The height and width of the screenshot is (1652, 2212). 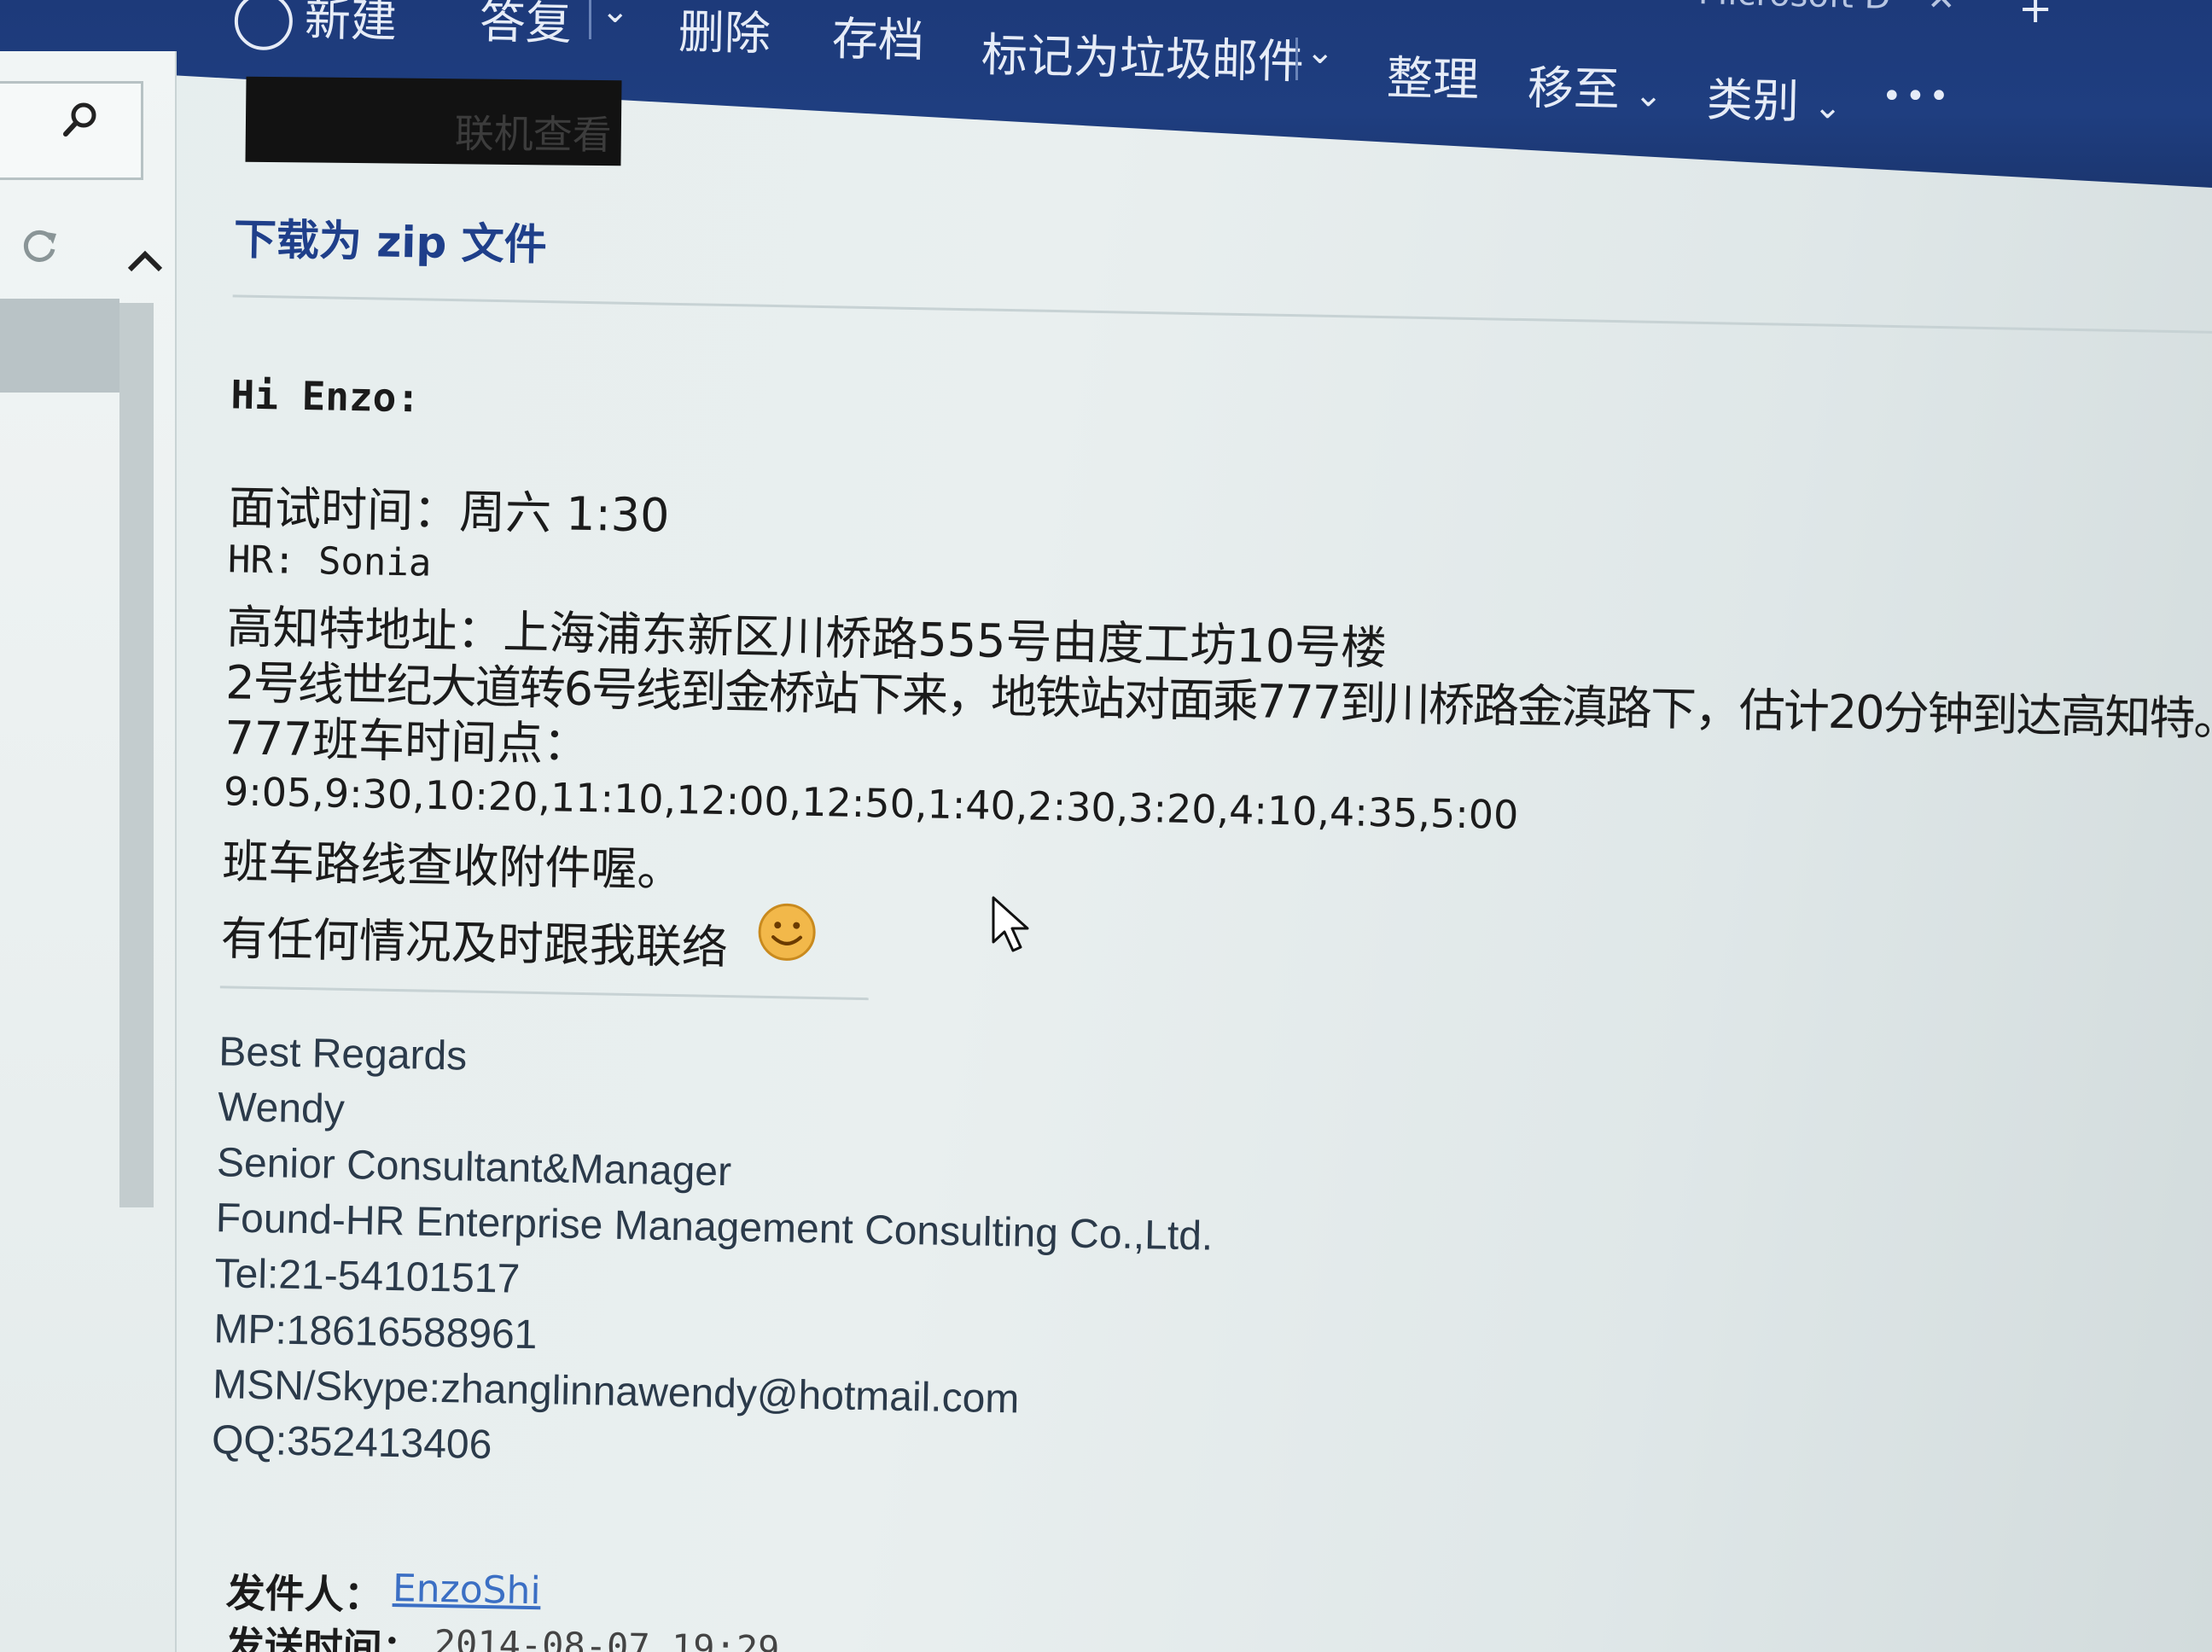 I want to click on category-button: 类别 ⌄, so click(x=1774, y=96).